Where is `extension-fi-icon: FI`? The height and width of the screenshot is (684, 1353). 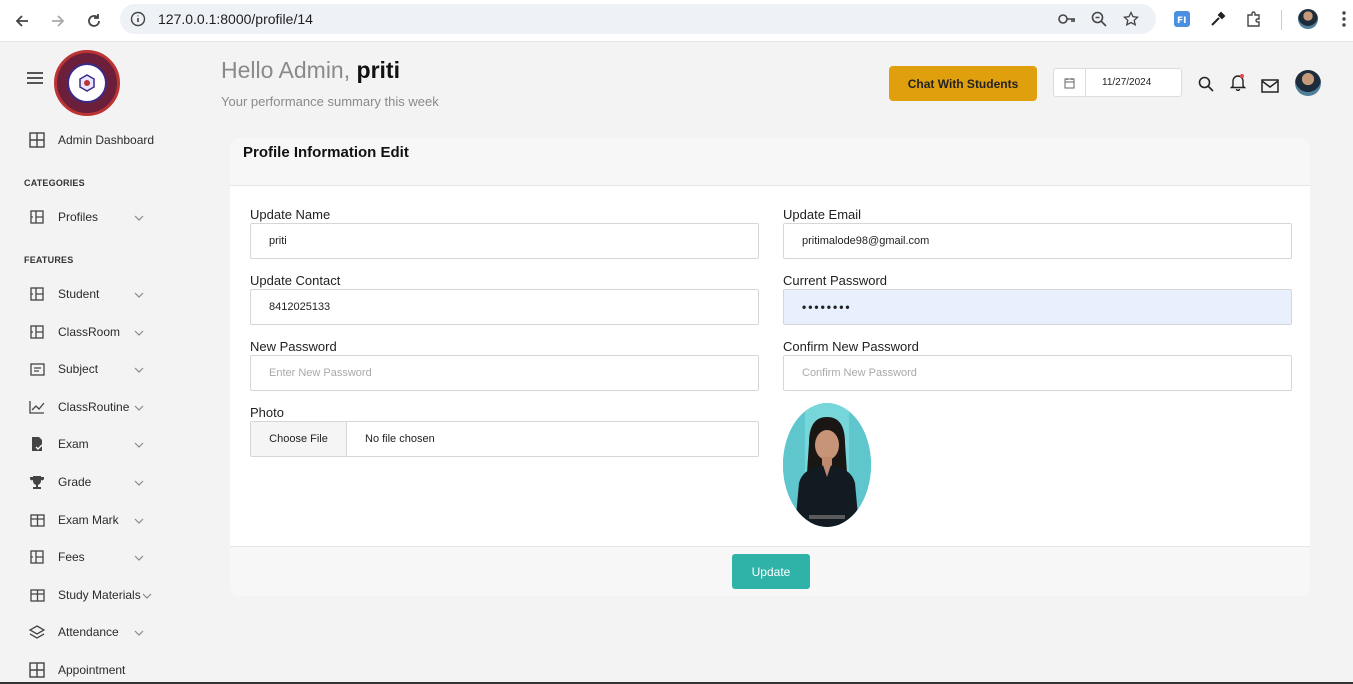
extension-fi-icon: FI is located at coordinates (1182, 19).